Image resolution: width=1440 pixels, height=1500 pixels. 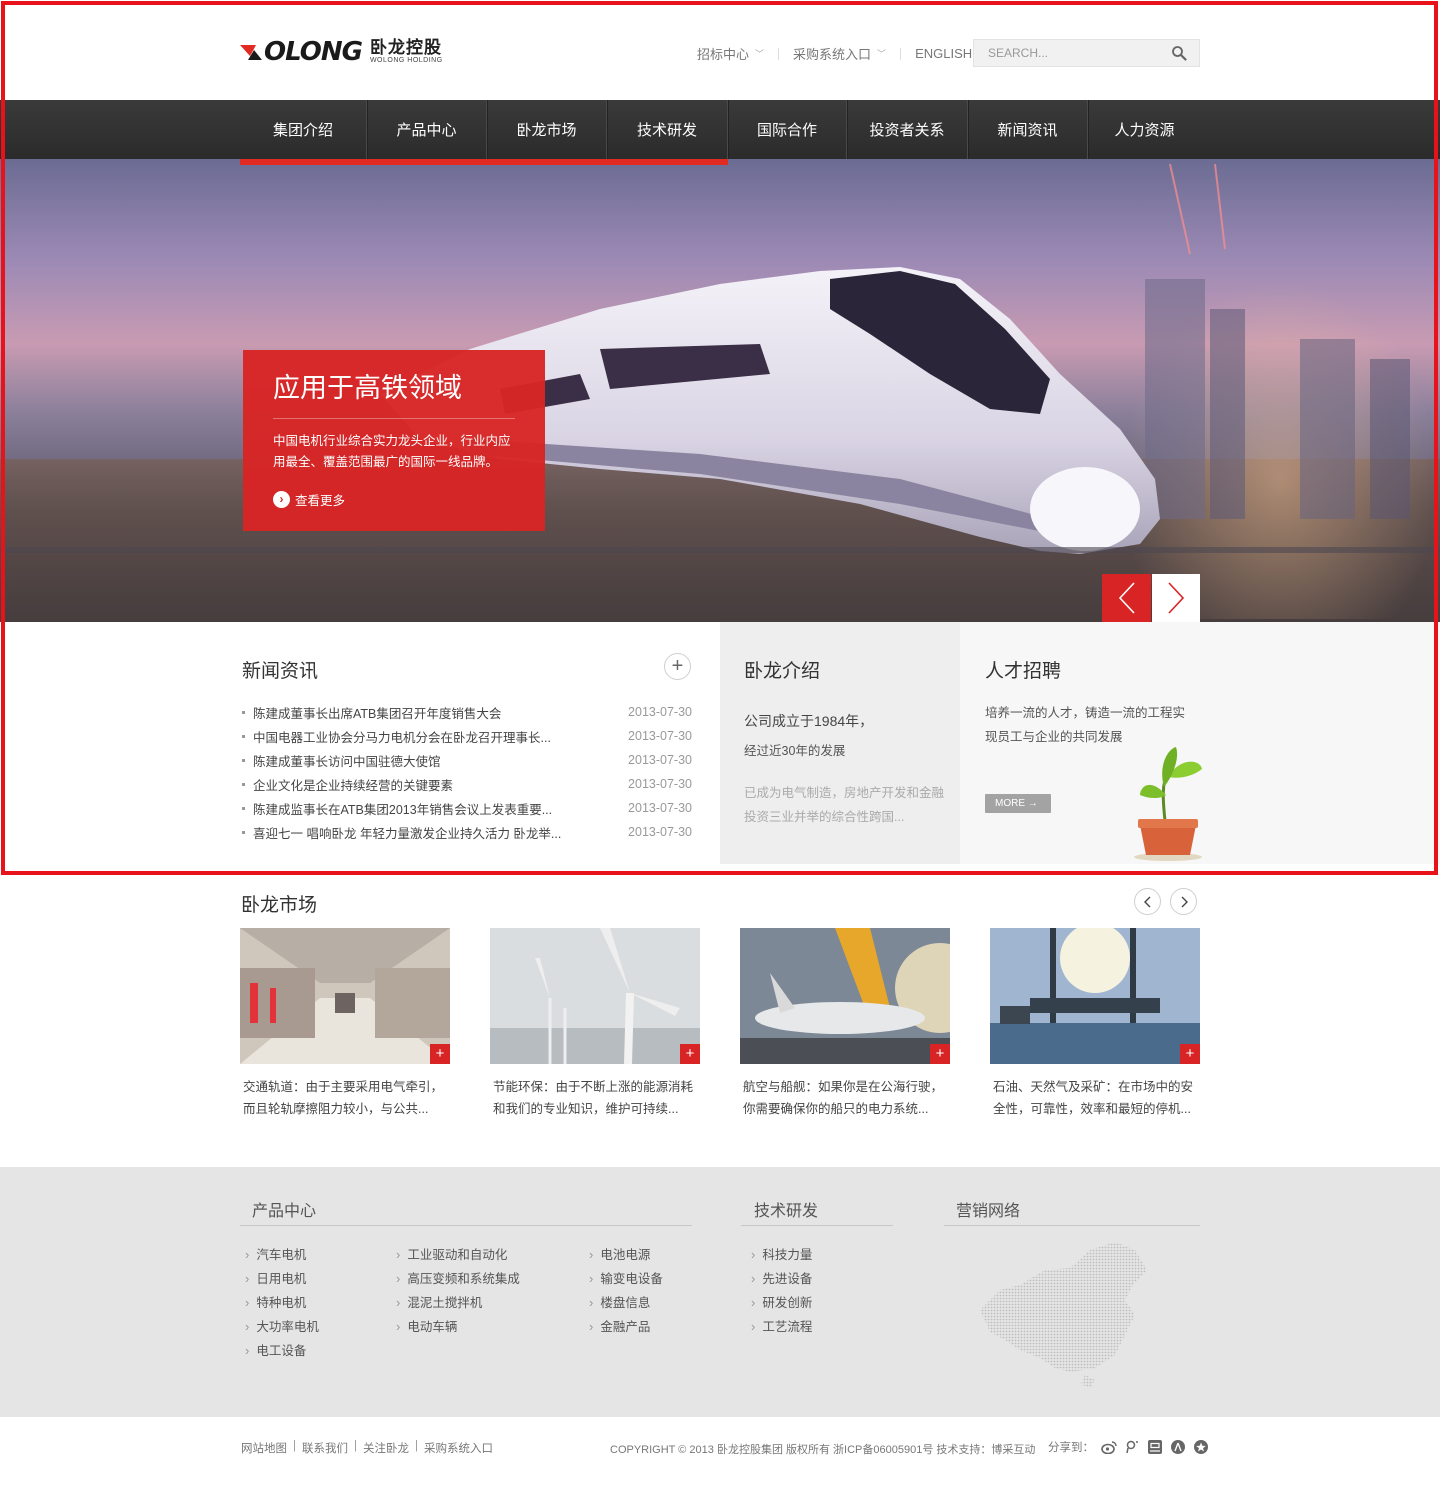 What do you see at coordinates (1069, 53) in the screenshot?
I see `search-input` at bounding box center [1069, 53].